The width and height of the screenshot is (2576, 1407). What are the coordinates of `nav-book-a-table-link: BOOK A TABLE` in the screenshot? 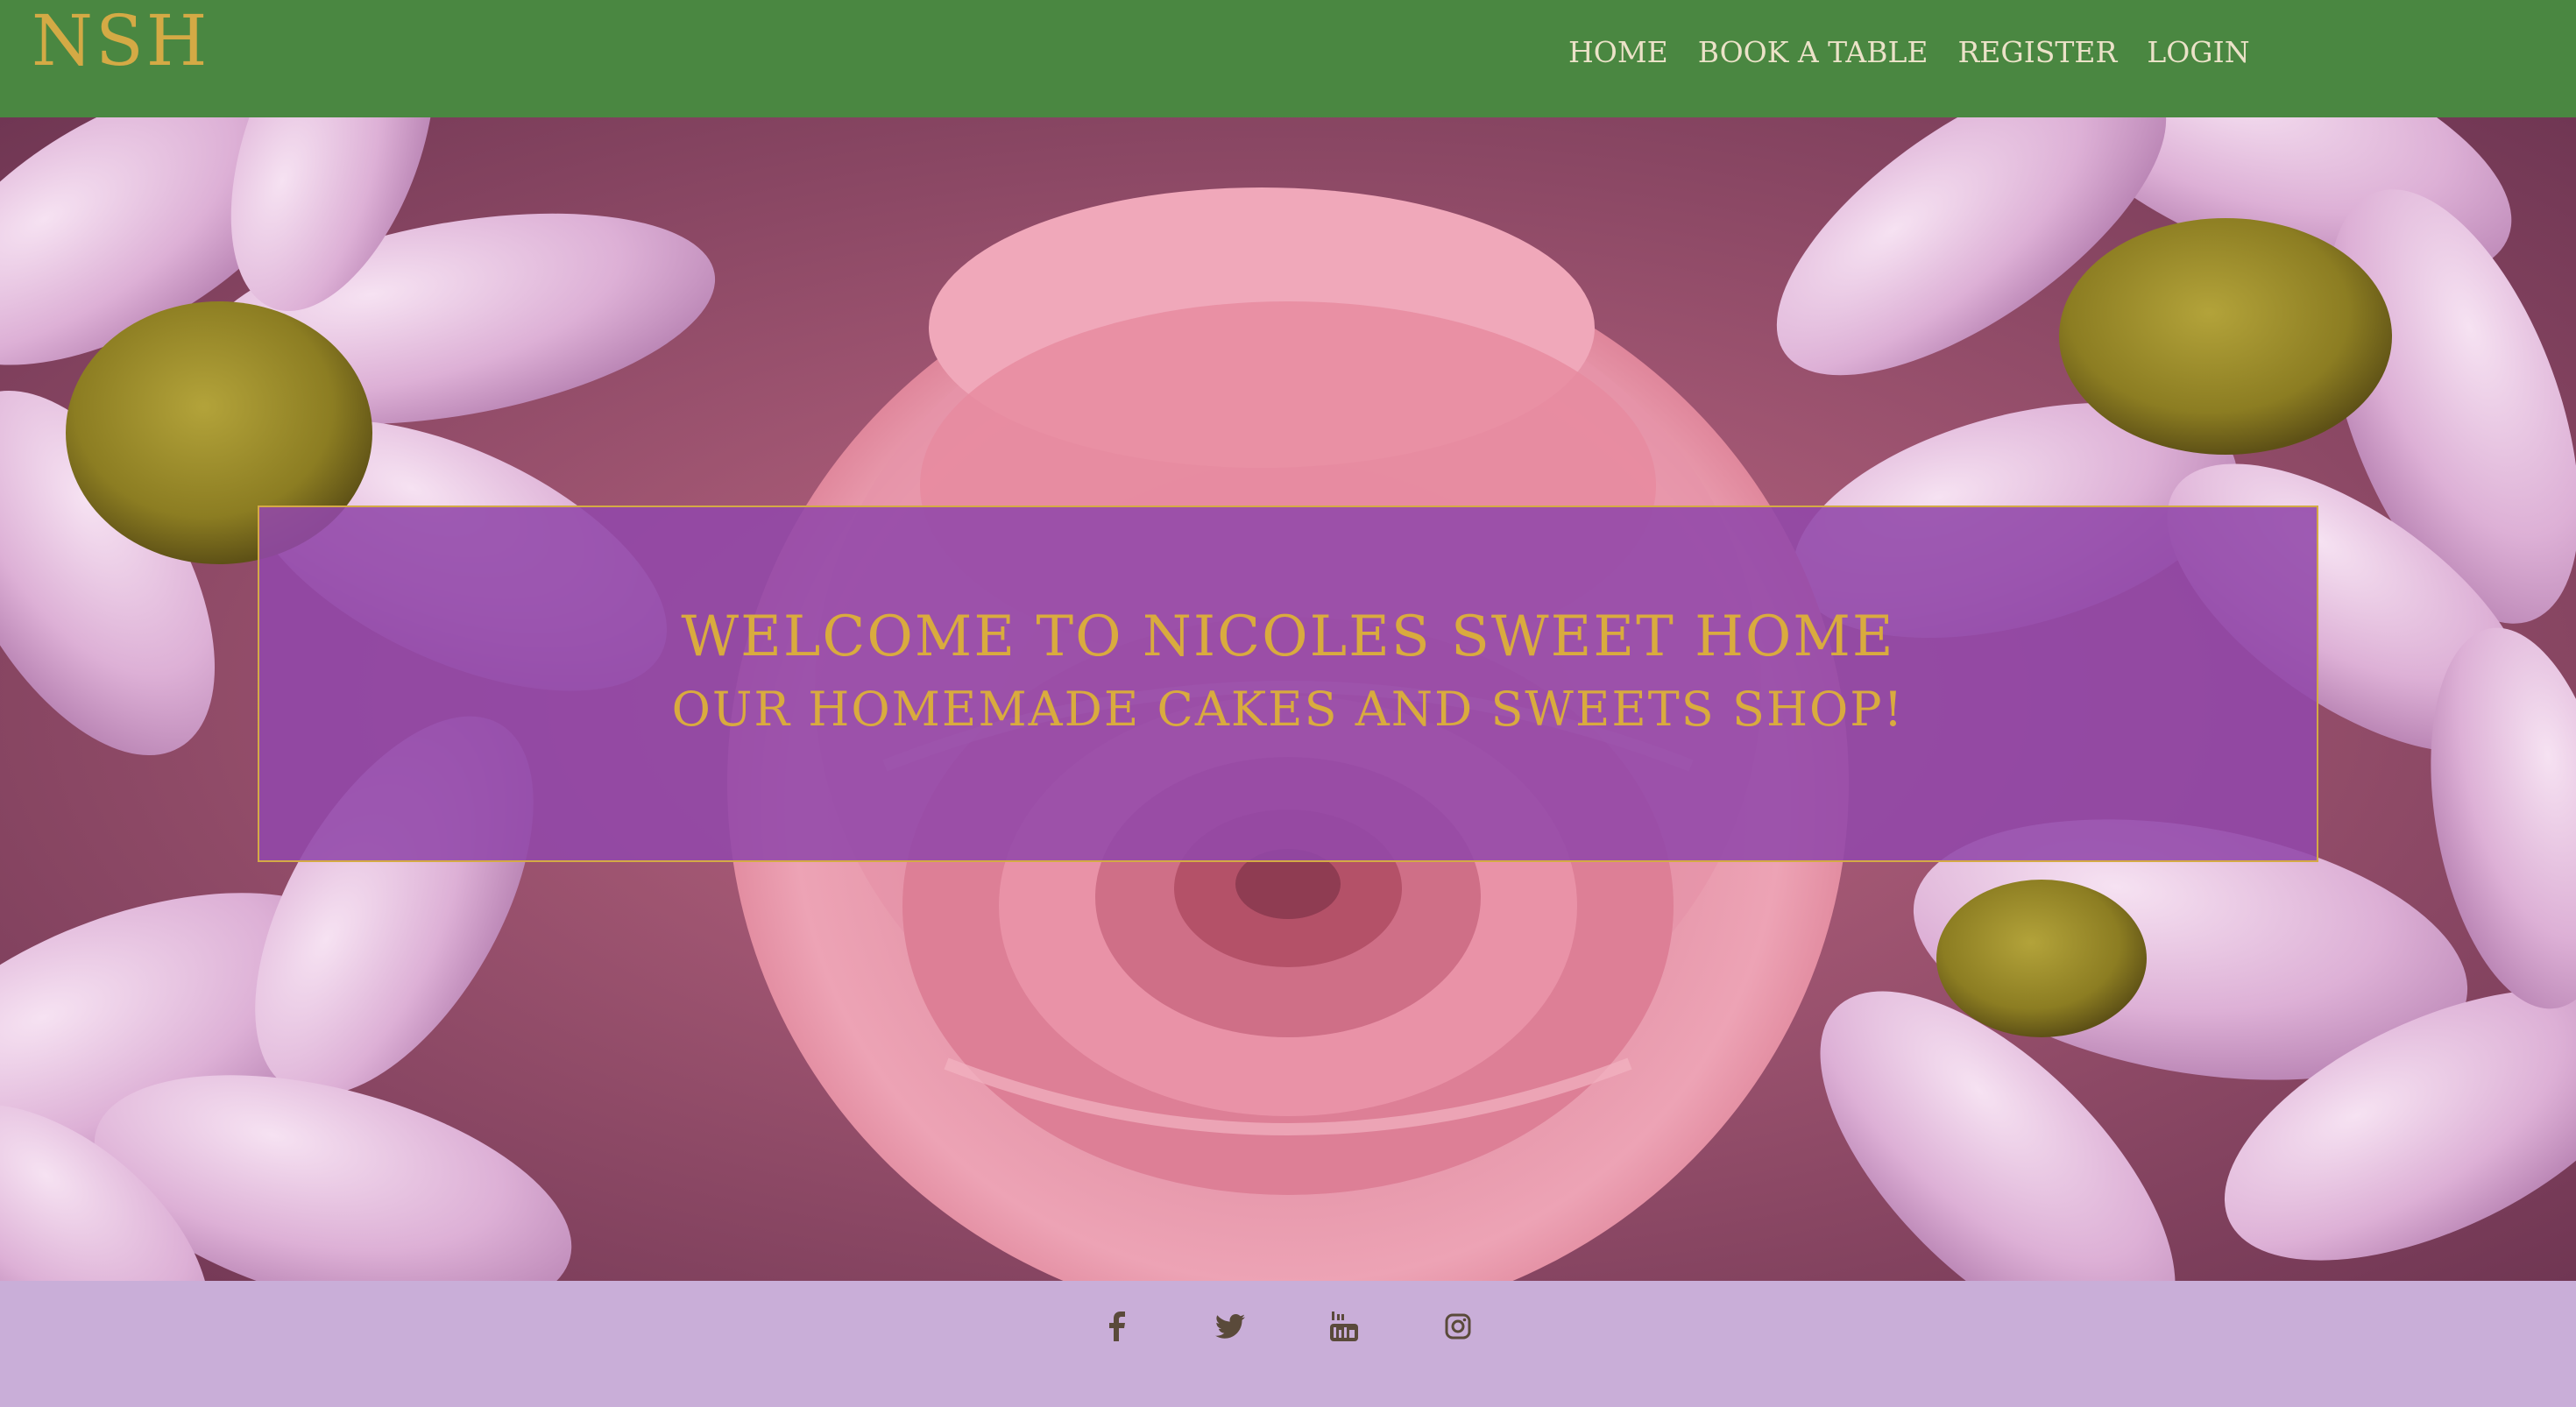 It's located at (1813, 52).